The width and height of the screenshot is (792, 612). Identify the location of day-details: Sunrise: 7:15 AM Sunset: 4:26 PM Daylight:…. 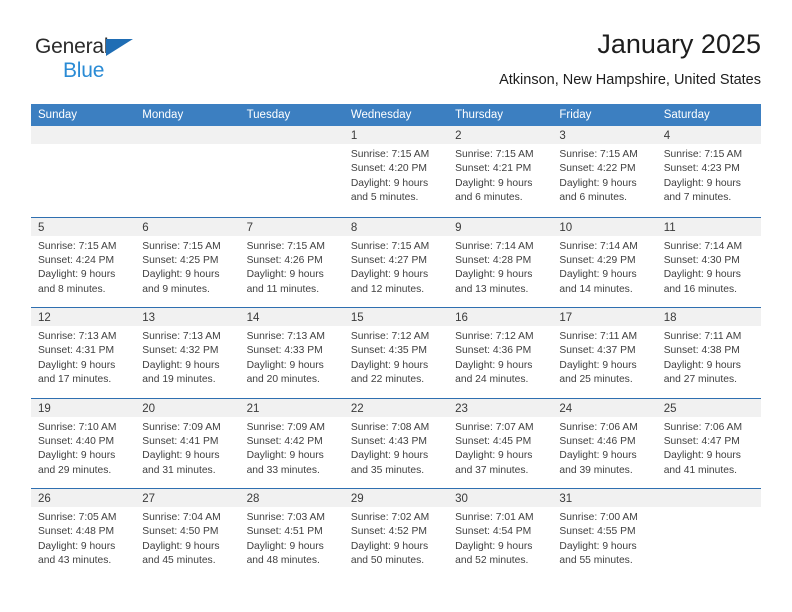
(292, 267).